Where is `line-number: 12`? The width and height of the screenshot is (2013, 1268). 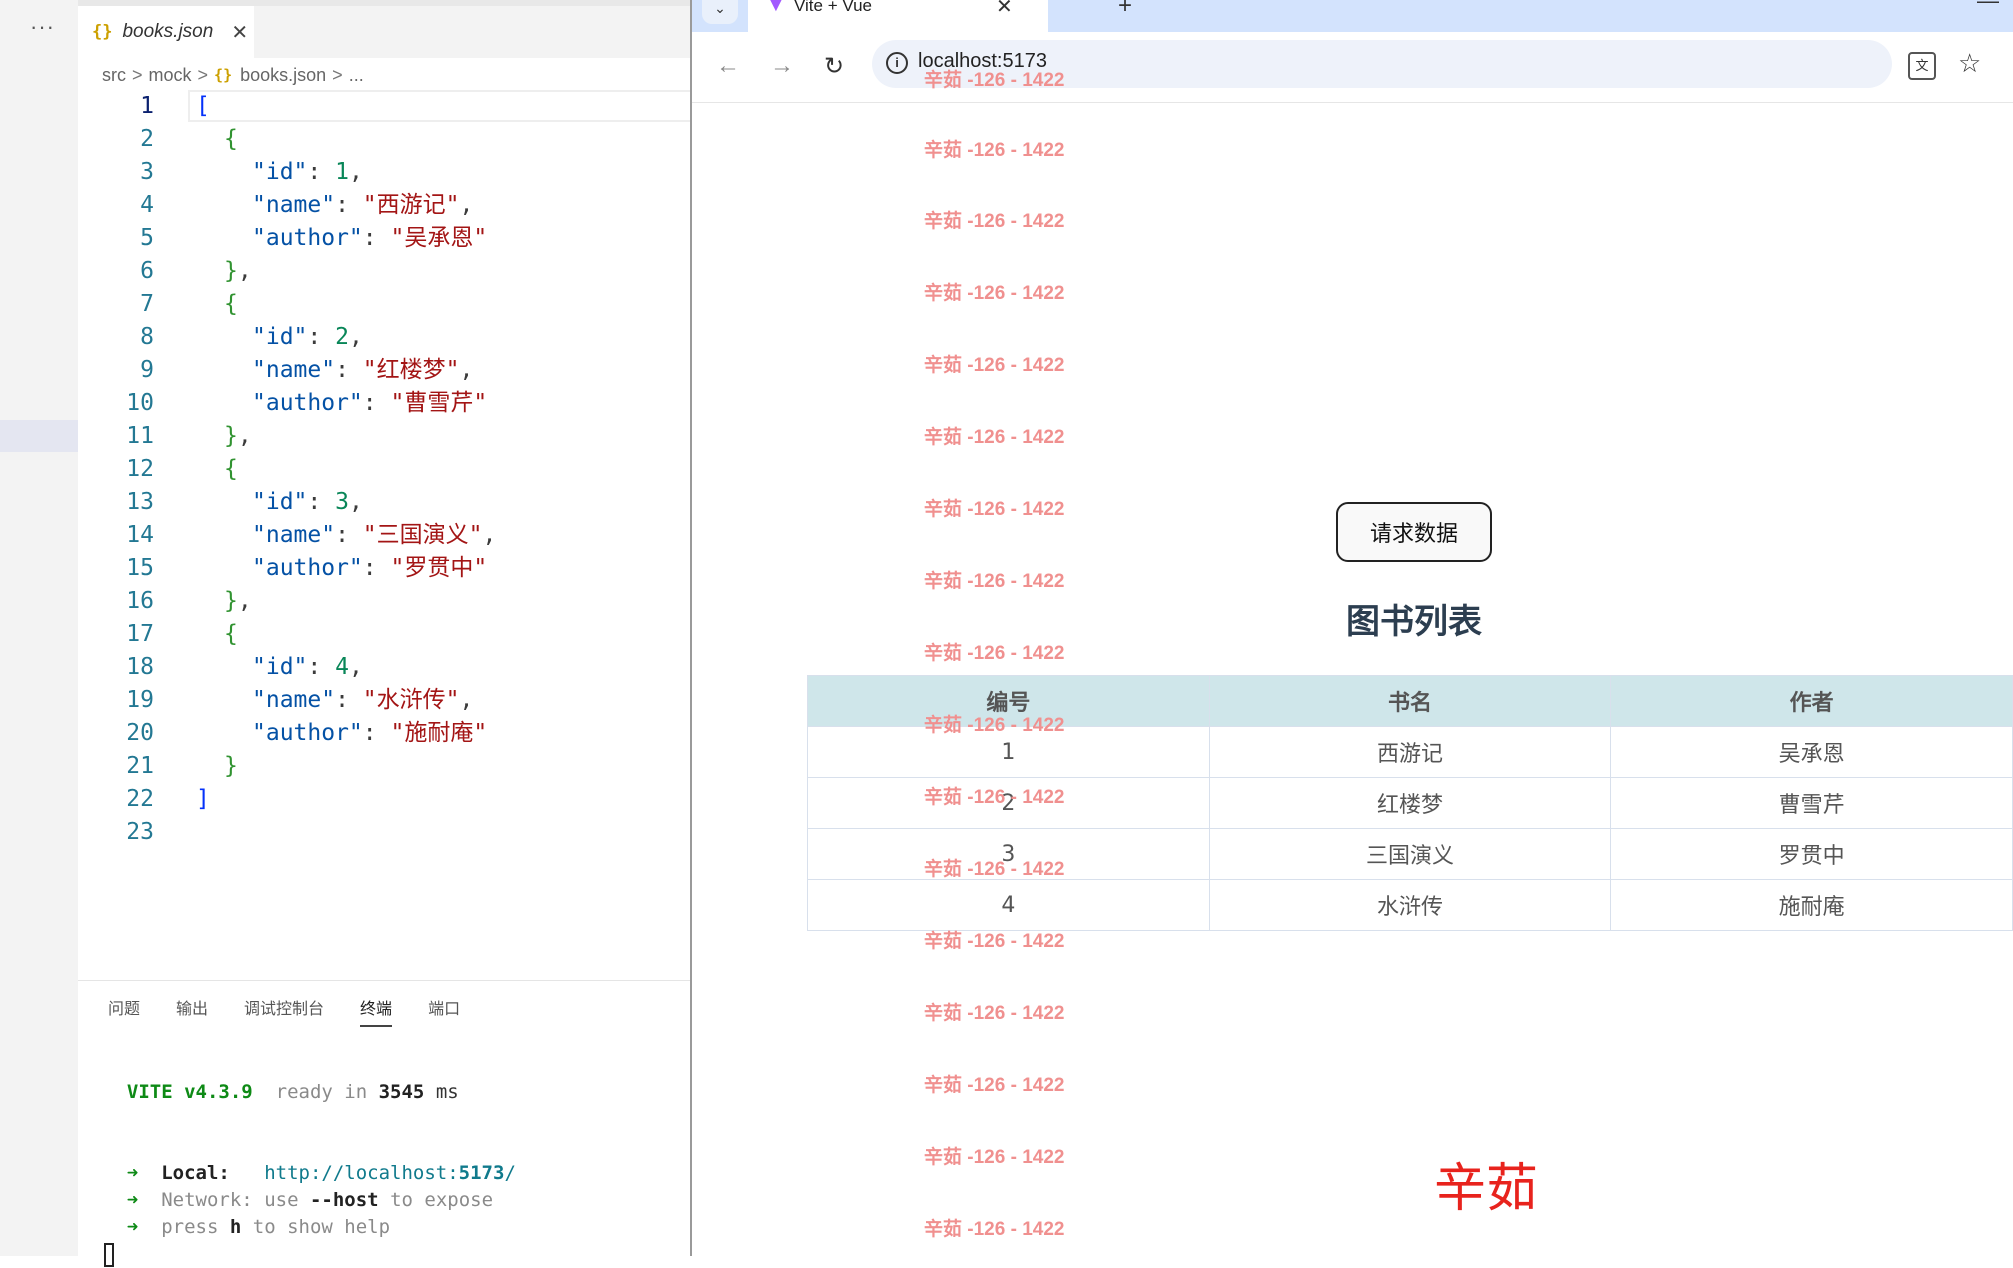
line-number: 12 is located at coordinates (140, 469).